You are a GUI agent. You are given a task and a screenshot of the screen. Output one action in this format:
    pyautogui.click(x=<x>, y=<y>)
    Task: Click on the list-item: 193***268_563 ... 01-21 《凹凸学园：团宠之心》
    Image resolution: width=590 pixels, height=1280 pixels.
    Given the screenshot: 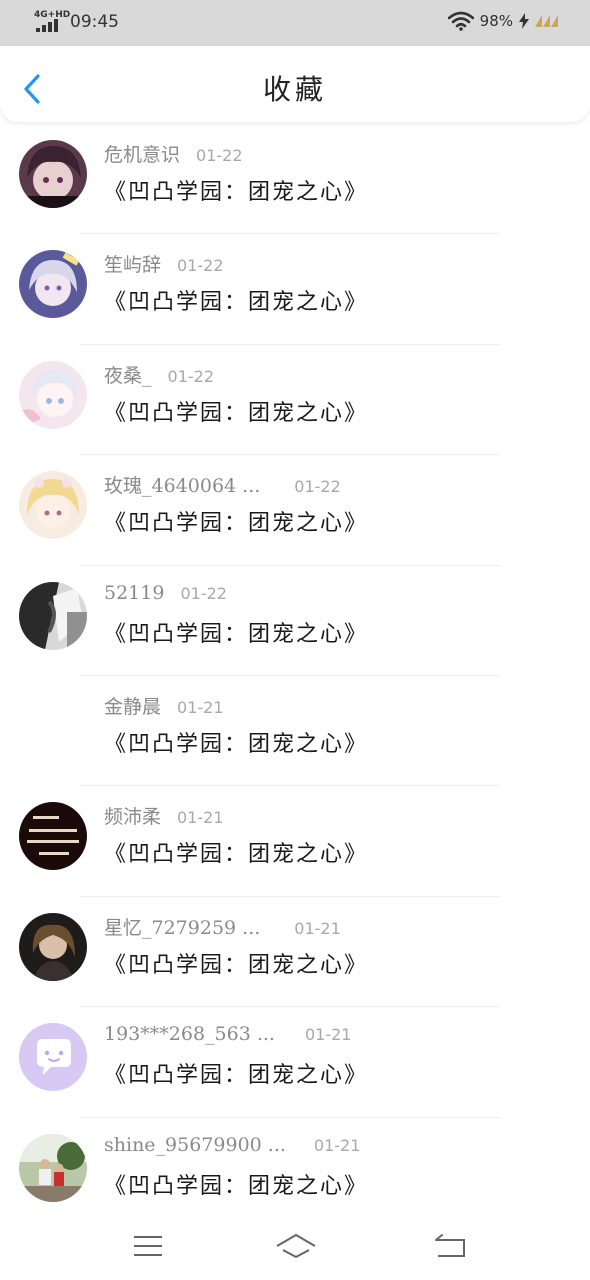 What is the action you would take?
    pyautogui.click(x=295, y=1062)
    